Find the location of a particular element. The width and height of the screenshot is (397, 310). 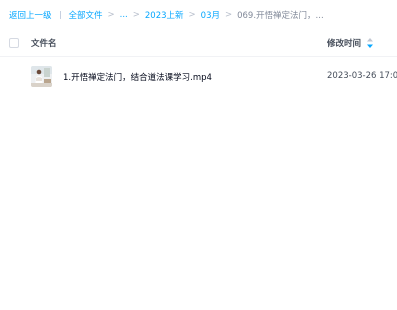

breadcrumb-item-2023: 2023上新 is located at coordinates (164, 15).